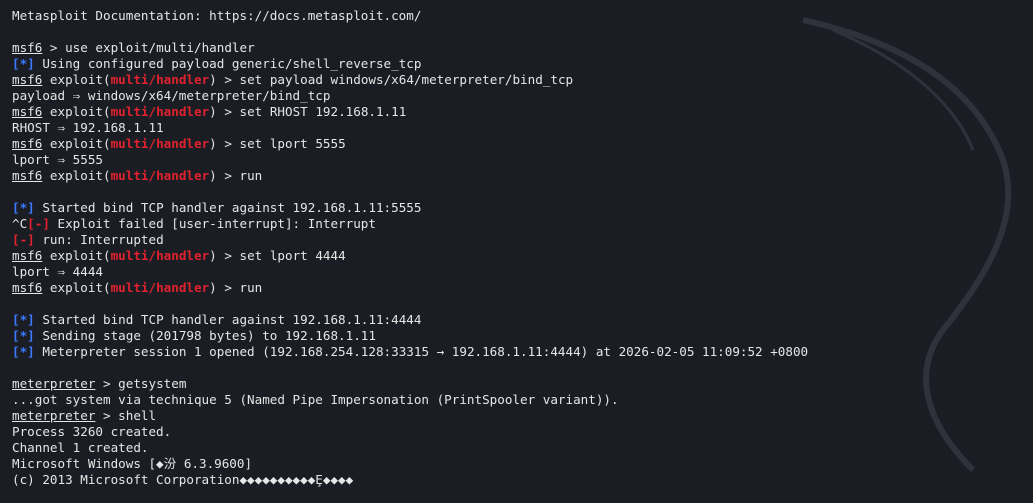 The height and width of the screenshot is (503, 1033). What do you see at coordinates (99, 383) in the screenshot?
I see `command-line: meterpreter > getsystem` at bounding box center [99, 383].